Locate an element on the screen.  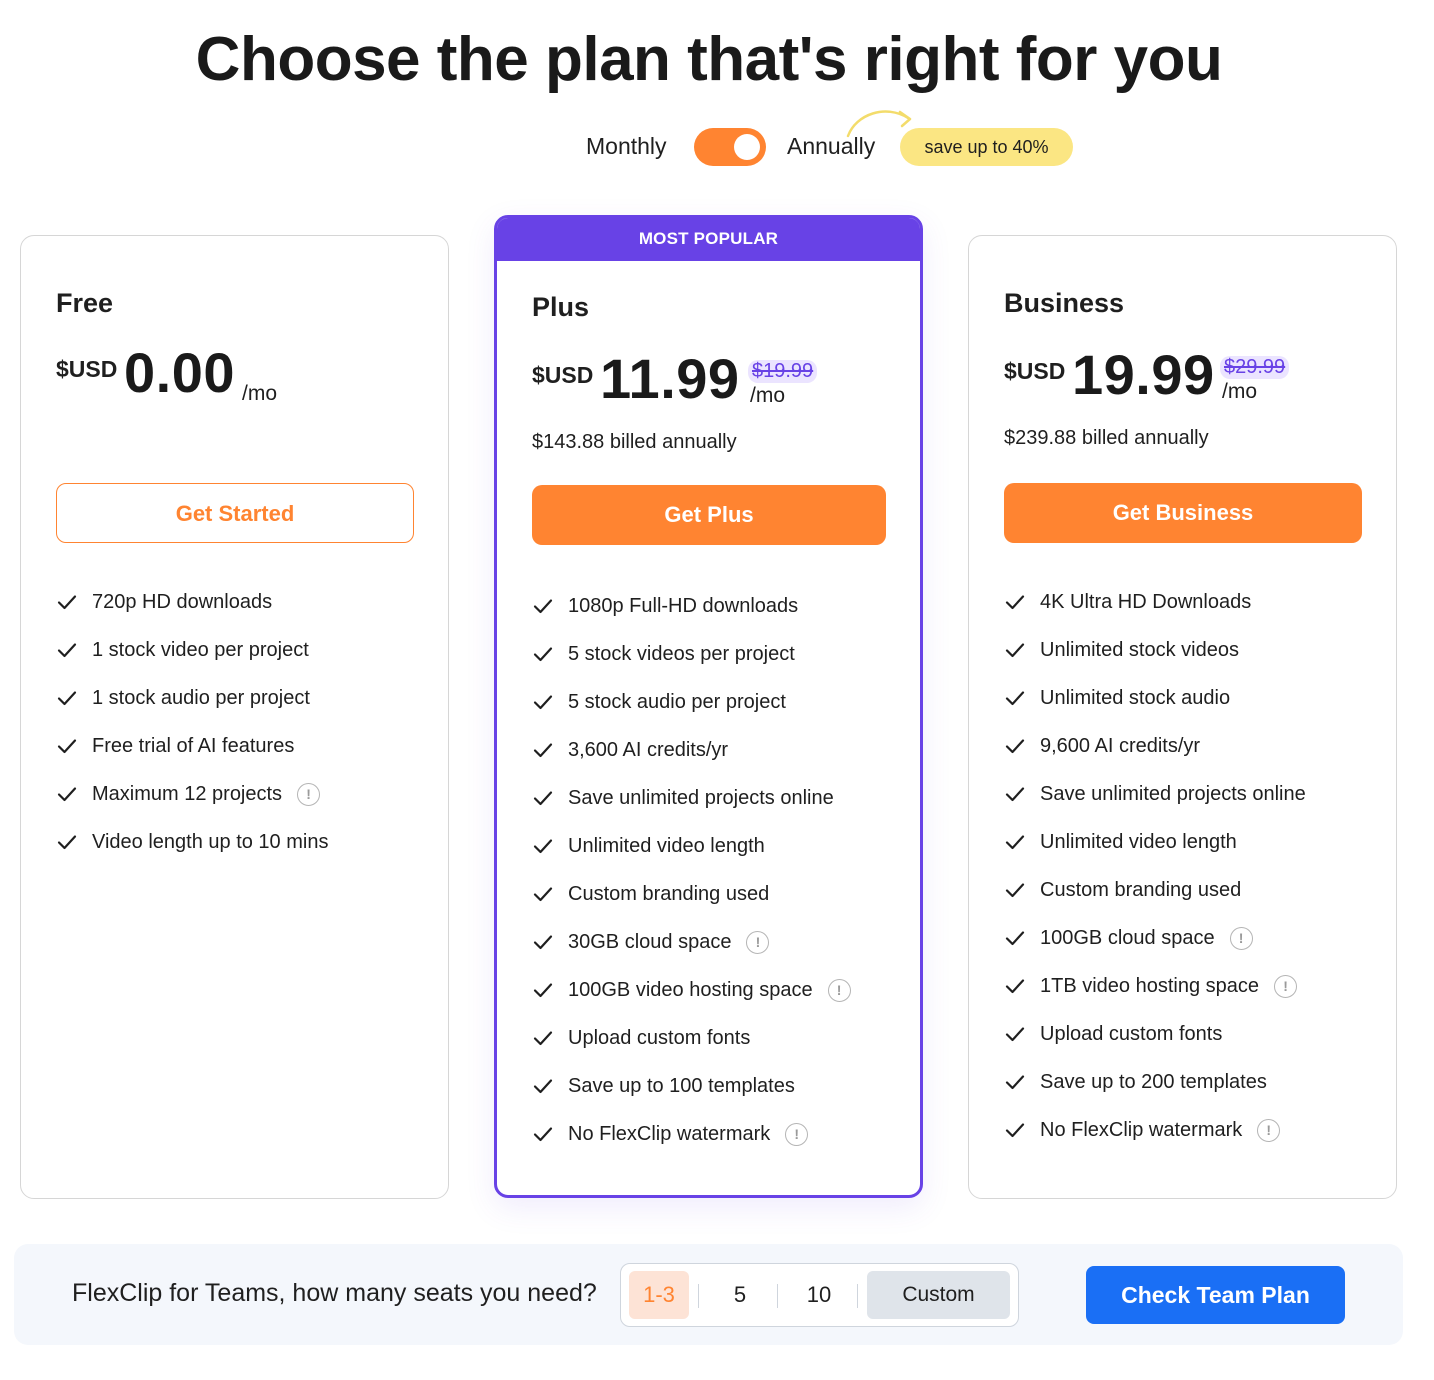
feature-item: 100GB cloud space! is located at coordinates (1184, 938).